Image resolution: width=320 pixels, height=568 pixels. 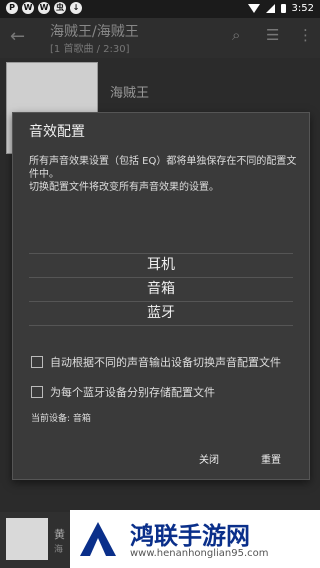 I want to click on watermark-title: 鸿联手游网, so click(x=190, y=536).